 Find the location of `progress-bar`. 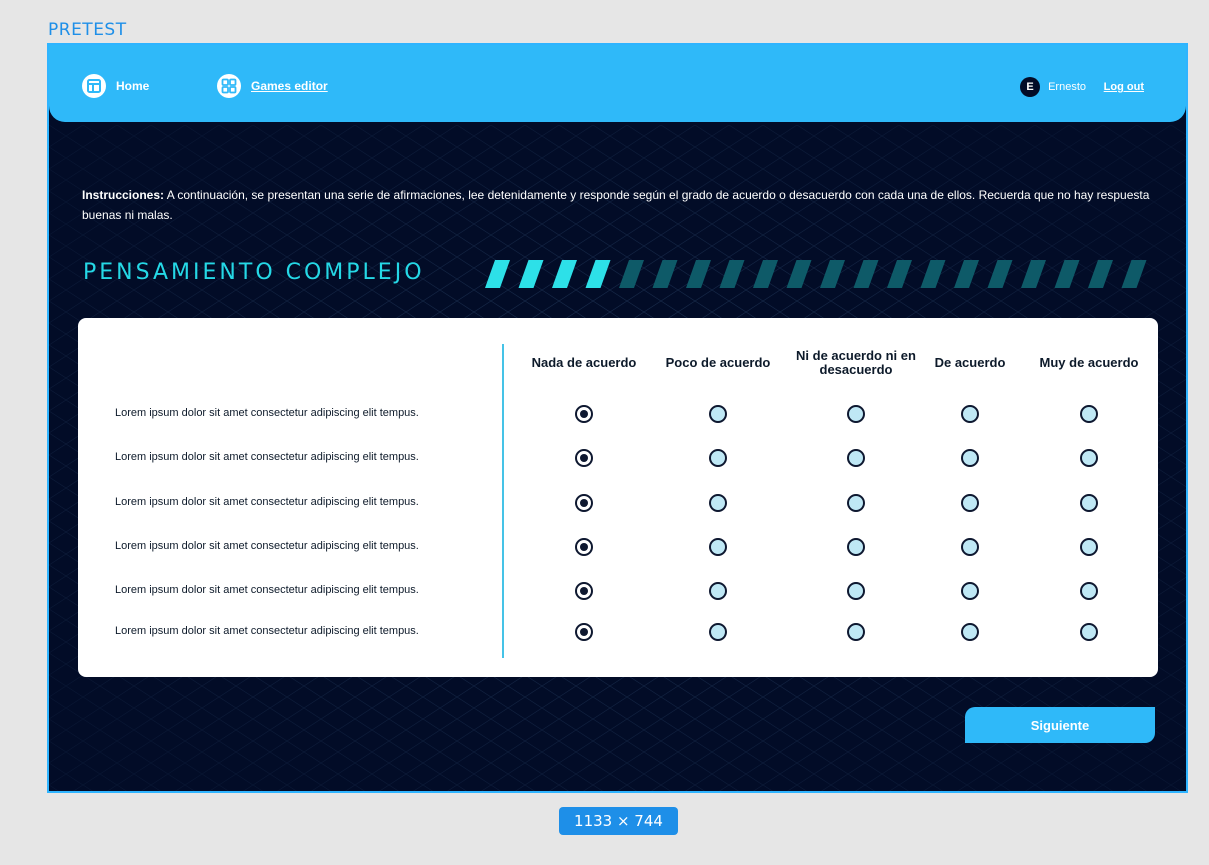

progress-bar is located at coordinates (816, 274).